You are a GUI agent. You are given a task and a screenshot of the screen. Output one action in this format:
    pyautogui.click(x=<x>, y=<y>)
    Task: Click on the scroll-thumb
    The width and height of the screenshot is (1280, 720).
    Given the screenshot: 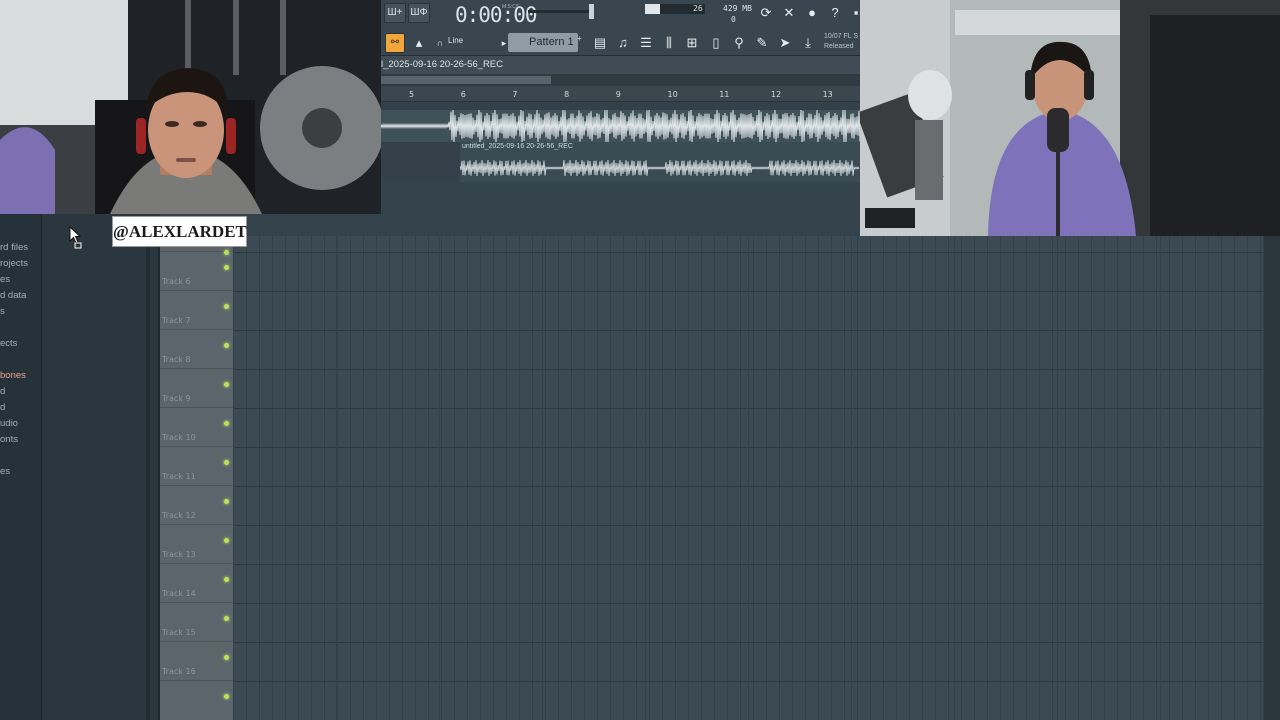 What is the action you would take?
    pyautogui.click(x=466, y=80)
    